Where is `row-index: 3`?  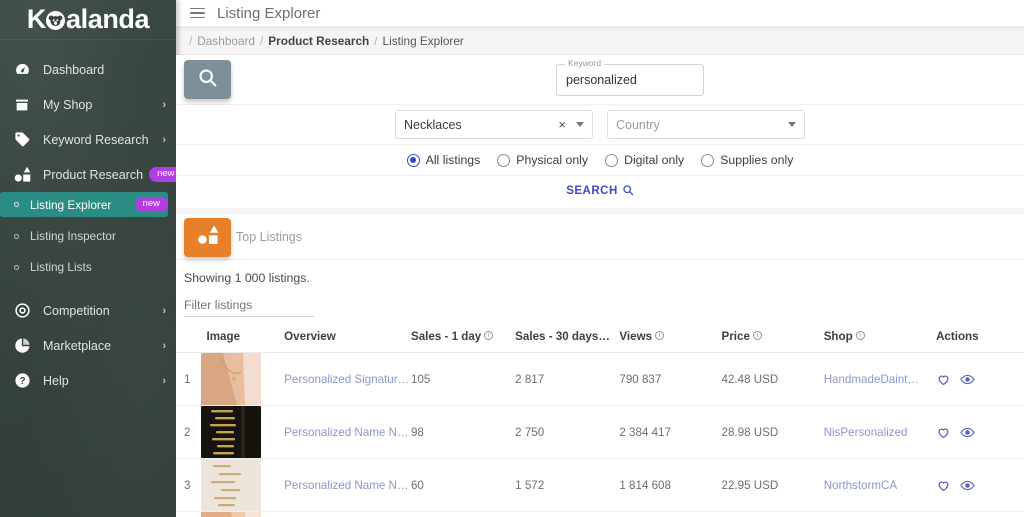
row-index: 3 is located at coordinates (188, 485).